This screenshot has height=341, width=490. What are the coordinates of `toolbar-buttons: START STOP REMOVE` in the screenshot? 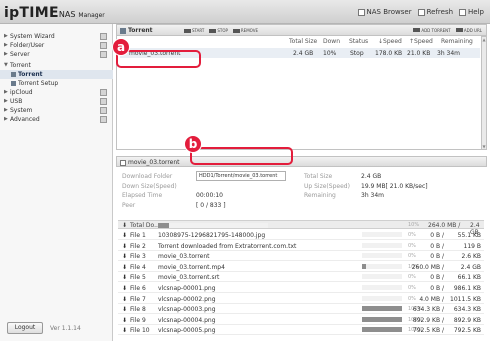 It's located at (221, 30).